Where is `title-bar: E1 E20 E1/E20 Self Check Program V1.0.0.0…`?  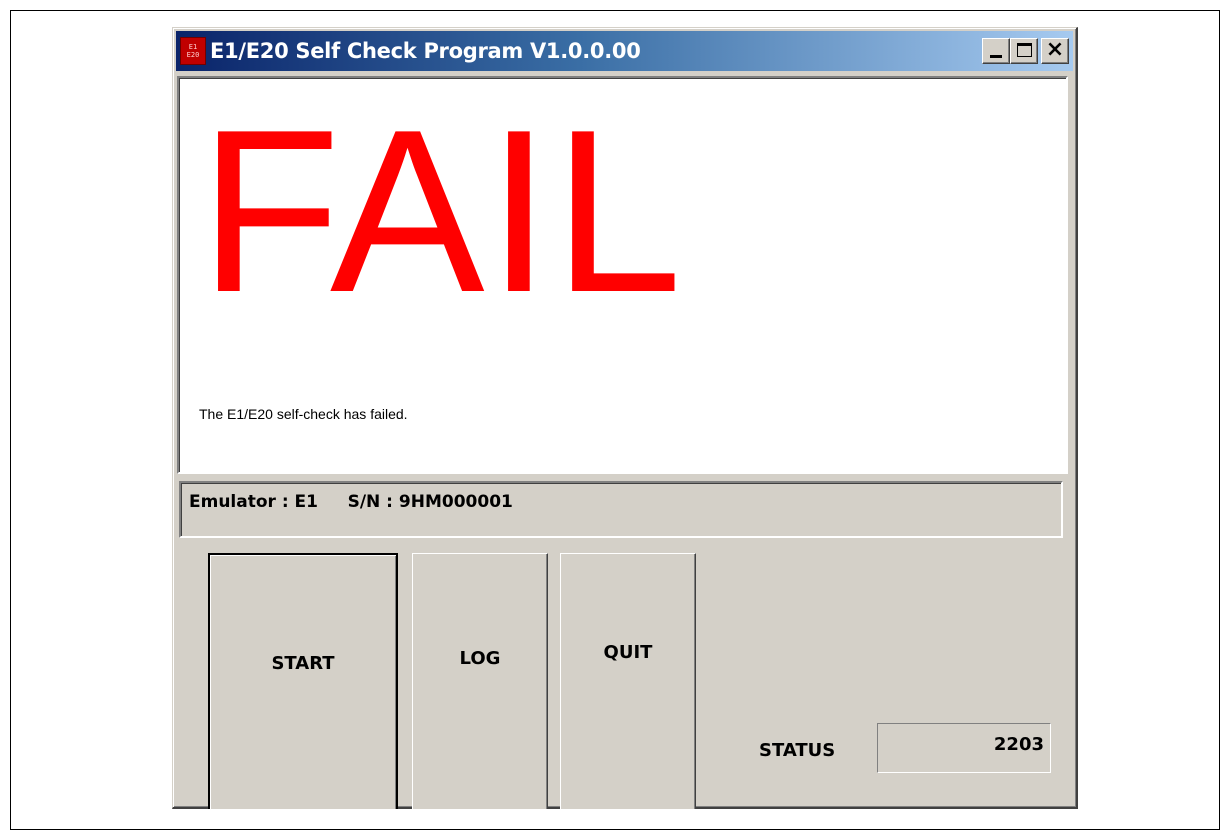 title-bar: E1 E20 E1/E20 Self Check Program V1.0.0.0… is located at coordinates (624, 51).